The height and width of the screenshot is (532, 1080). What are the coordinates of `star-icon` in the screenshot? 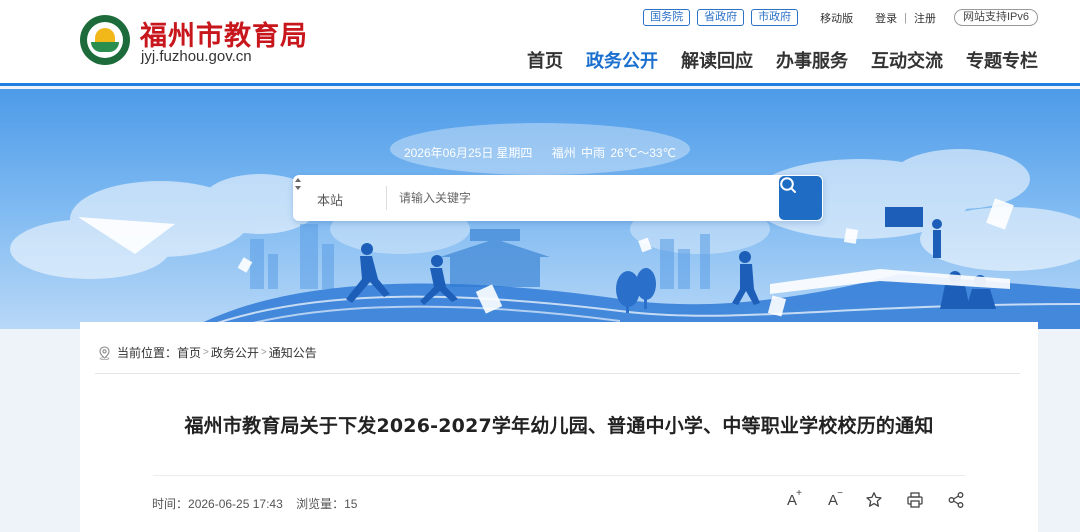 It's located at (874, 500).